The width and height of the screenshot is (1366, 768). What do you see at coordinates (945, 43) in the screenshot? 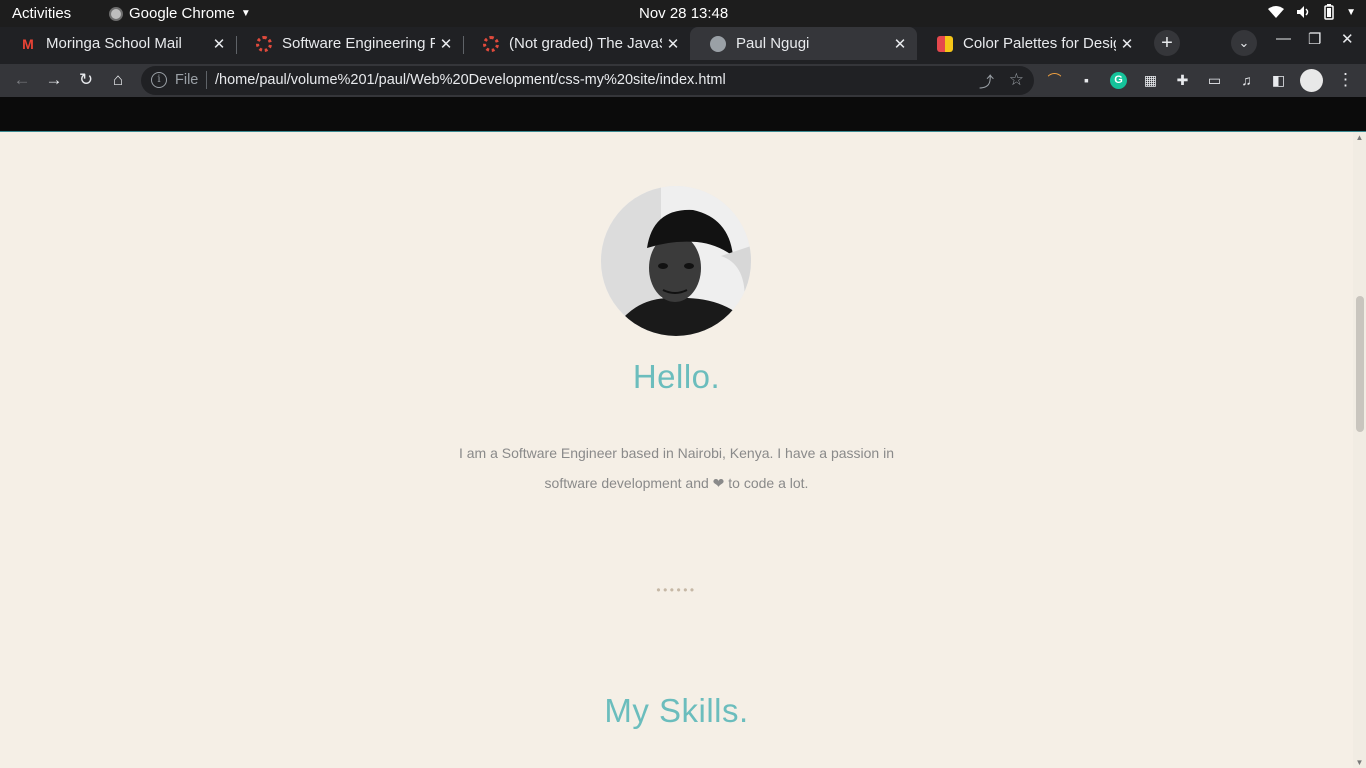
I see `palette-favicon` at bounding box center [945, 43].